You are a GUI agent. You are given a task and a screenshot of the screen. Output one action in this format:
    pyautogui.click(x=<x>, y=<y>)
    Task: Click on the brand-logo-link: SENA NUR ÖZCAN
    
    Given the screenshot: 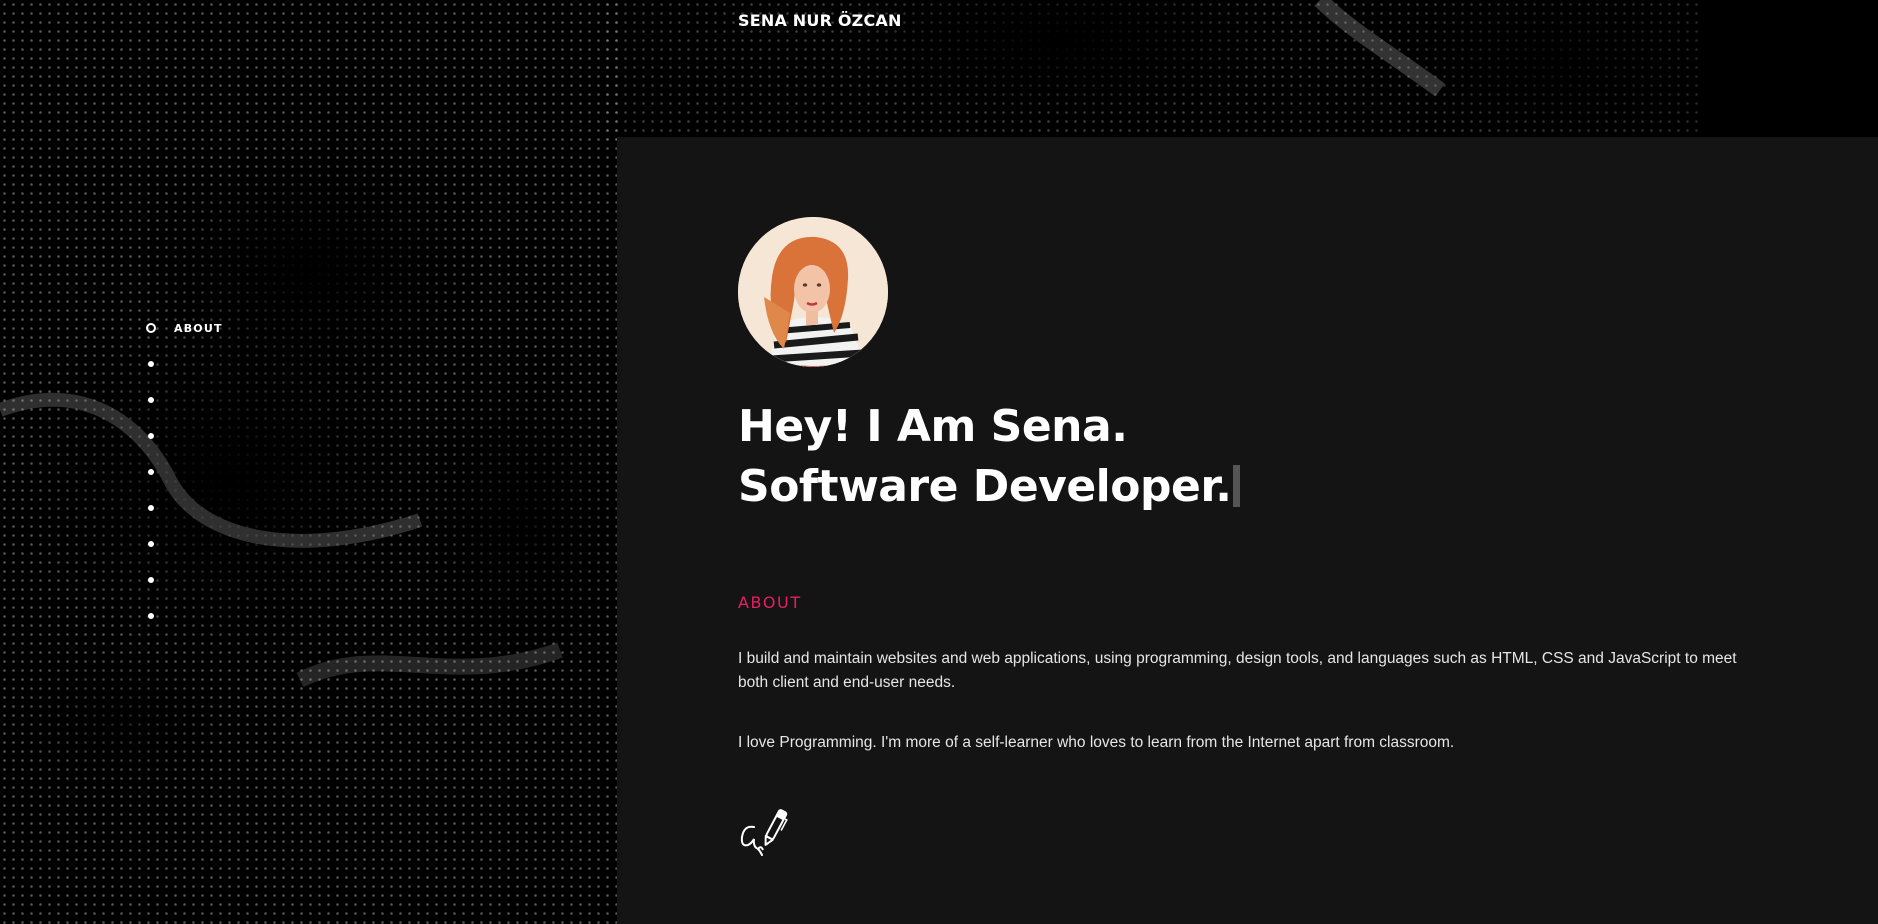 What is the action you would take?
    pyautogui.click(x=820, y=20)
    